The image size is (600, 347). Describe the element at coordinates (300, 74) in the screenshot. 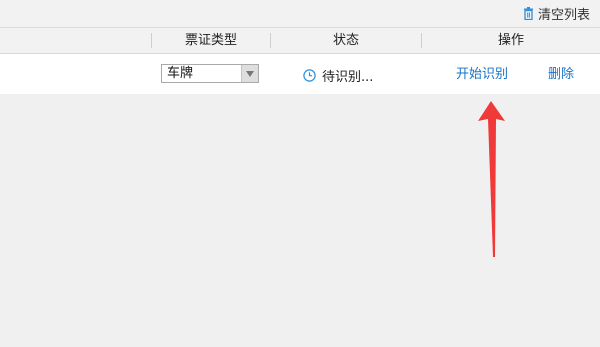

I see `table-row: 车牌 待识别... 开始识别 删除` at that location.